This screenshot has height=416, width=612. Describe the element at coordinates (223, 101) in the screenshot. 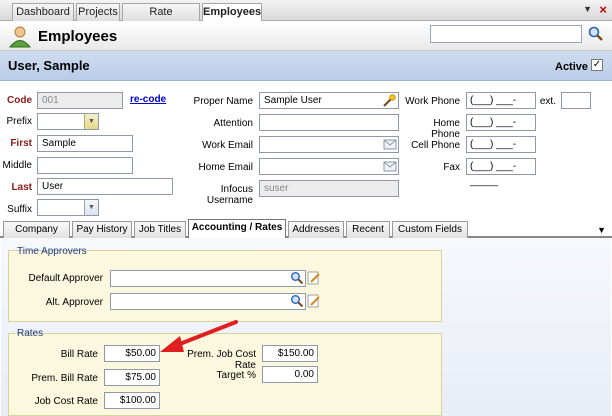

I see `proper-name-label: Proper Name` at that location.